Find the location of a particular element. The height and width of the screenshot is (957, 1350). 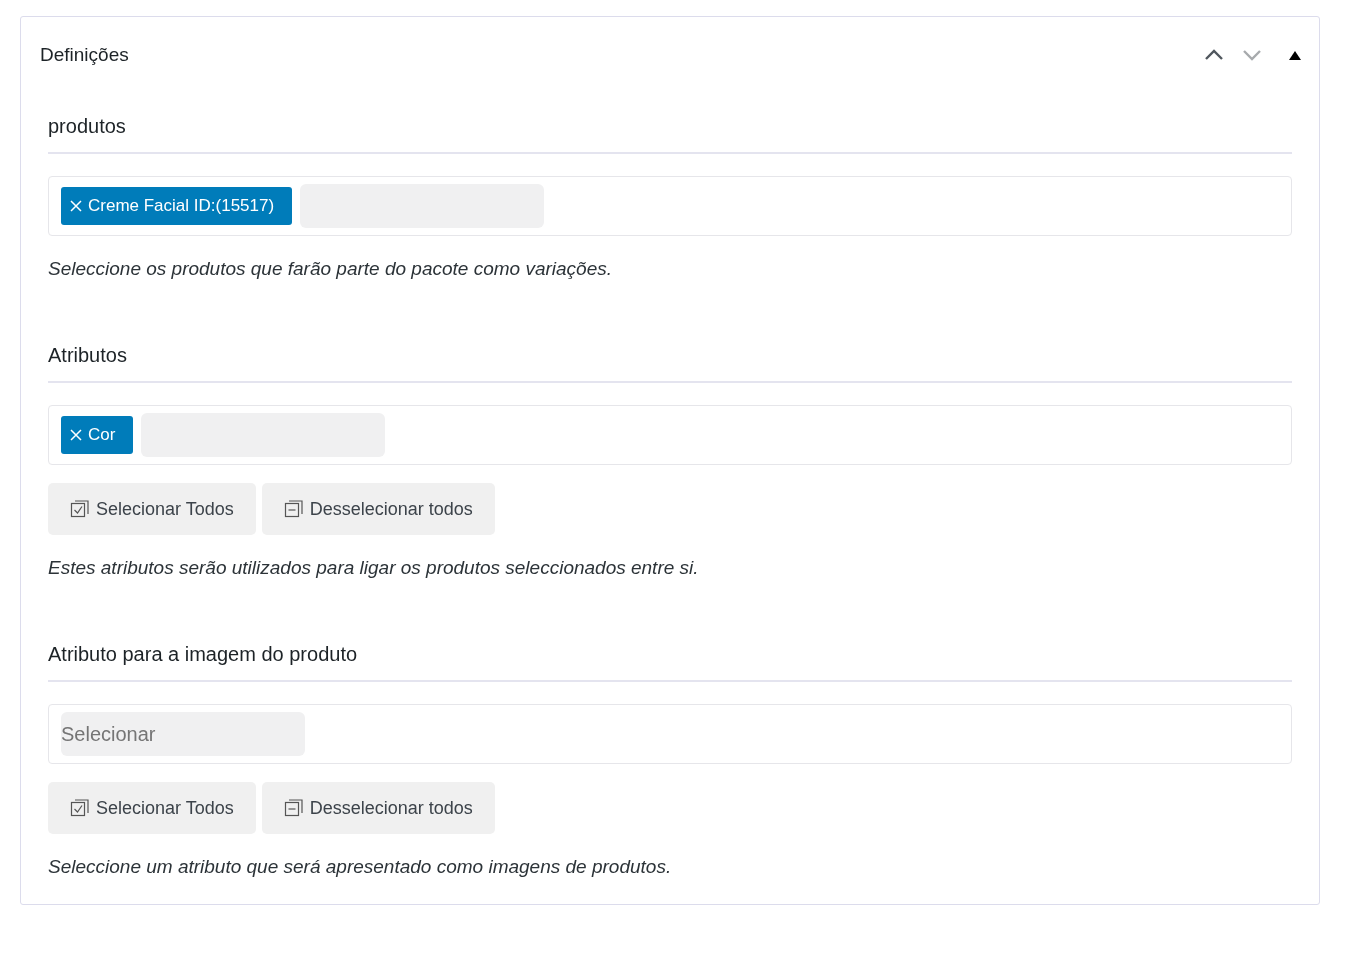

section-heading: Atributos is located at coordinates (670, 352).